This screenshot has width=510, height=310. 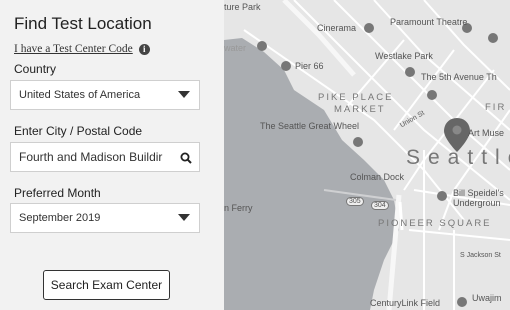 What do you see at coordinates (57, 193) in the screenshot?
I see `month-label: Preferred Month` at bounding box center [57, 193].